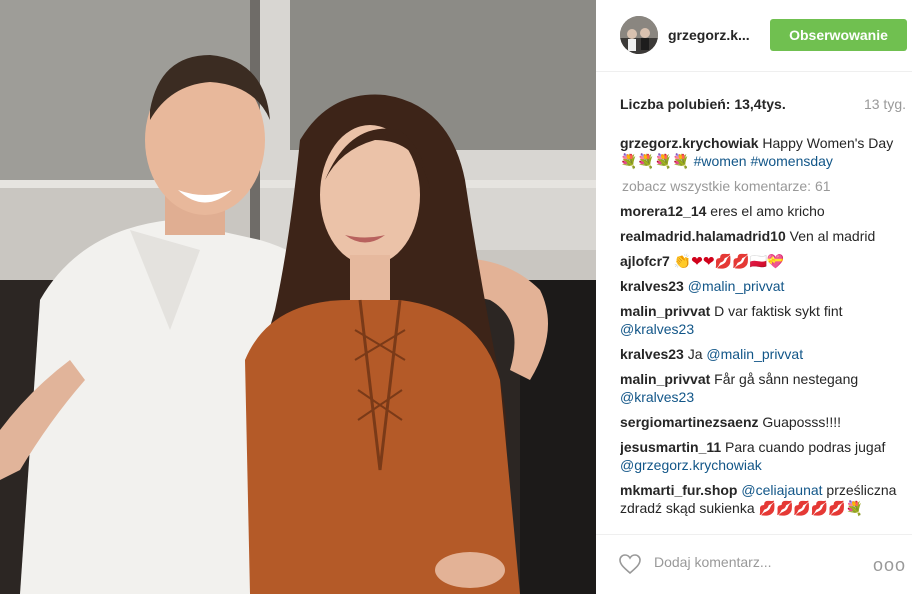 This screenshot has height=594, width=912. Describe the element at coordinates (703, 104) in the screenshot. I see `likes-count: Liczba polubień: 13,4tys.` at that location.